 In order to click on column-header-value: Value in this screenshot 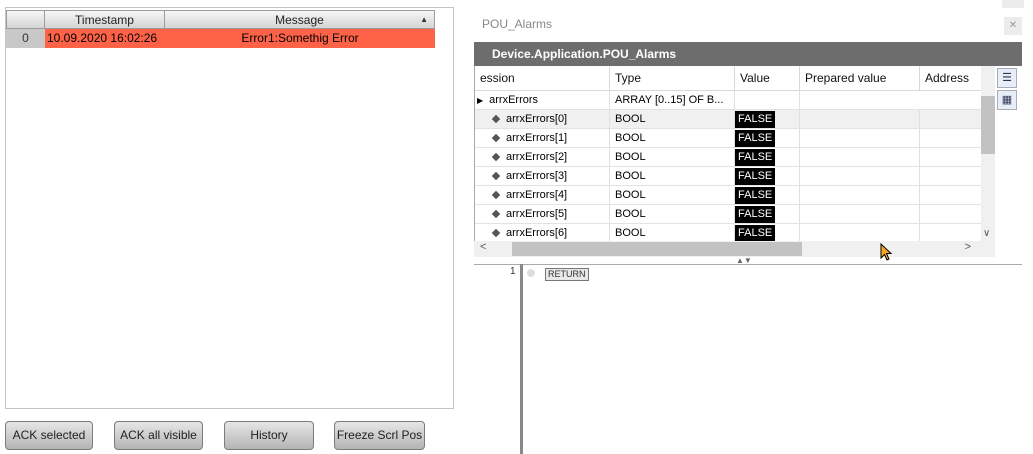, I will do `click(767, 78)`.